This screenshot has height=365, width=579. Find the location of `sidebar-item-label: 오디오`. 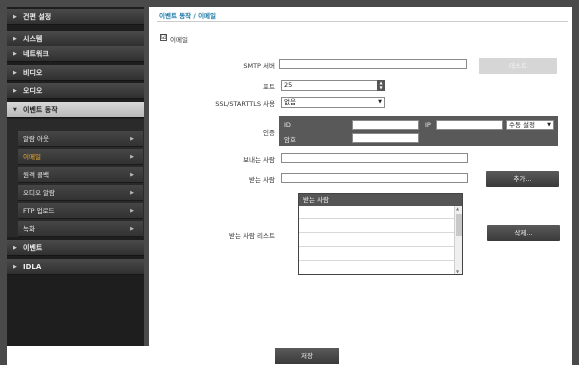

sidebar-item-label: 오디오 is located at coordinates (33, 90).